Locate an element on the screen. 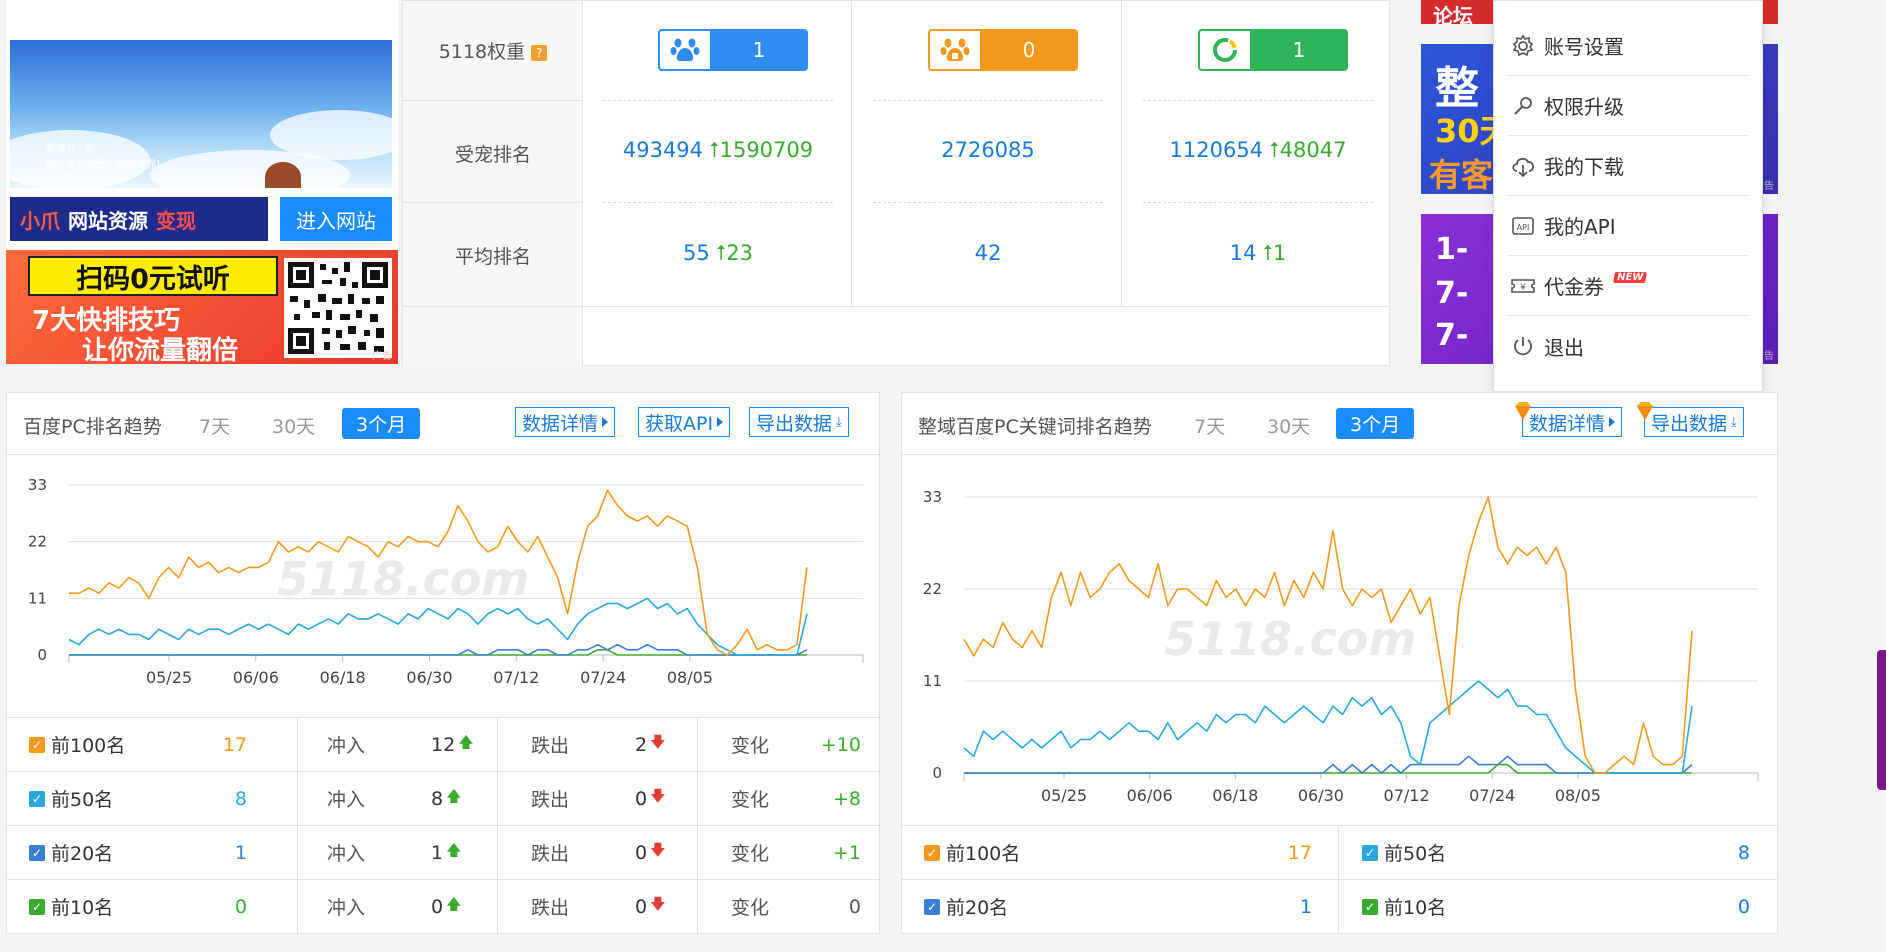  side-float-widget is located at coordinates (1881, 720).